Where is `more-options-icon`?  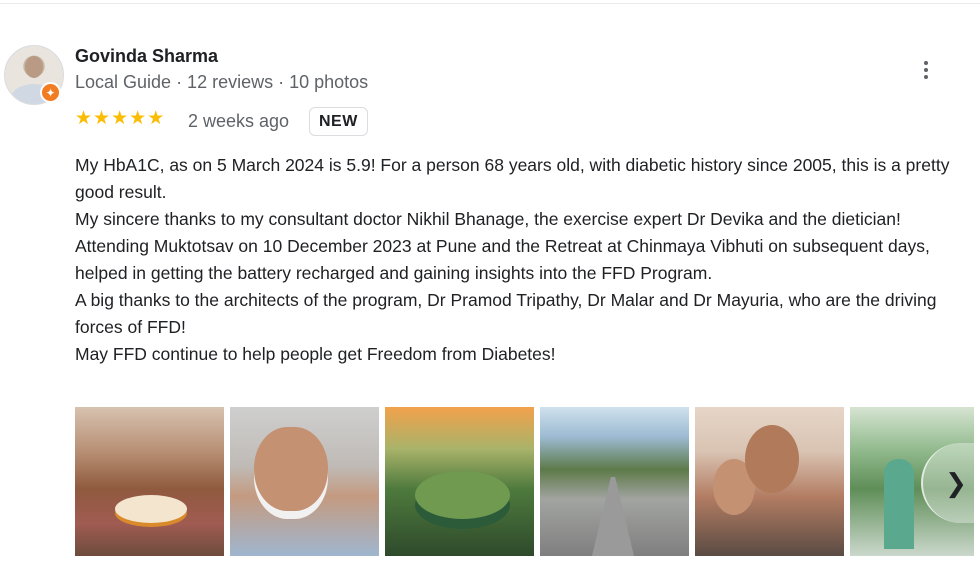 more-options-icon is located at coordinates (926, 70).